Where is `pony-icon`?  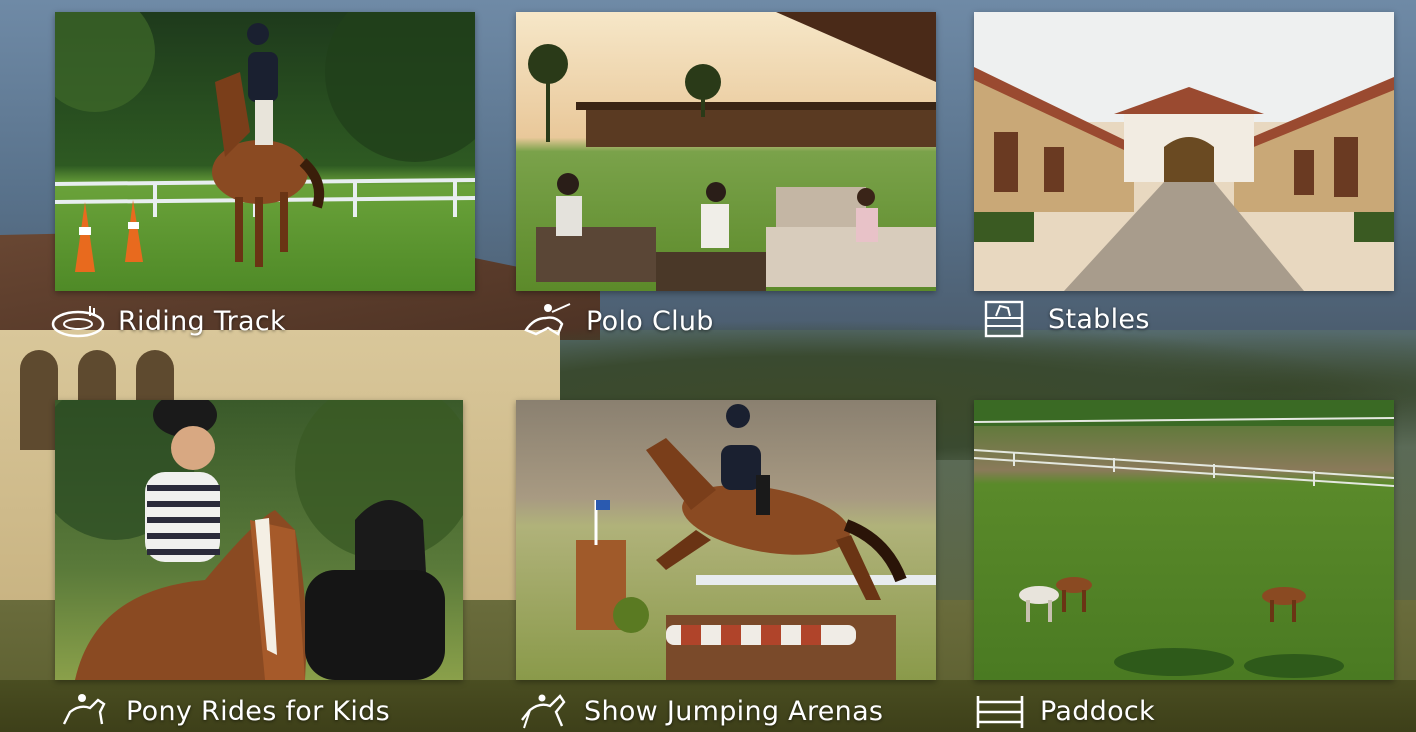
pony-icon is located at coordinates (84, 709).